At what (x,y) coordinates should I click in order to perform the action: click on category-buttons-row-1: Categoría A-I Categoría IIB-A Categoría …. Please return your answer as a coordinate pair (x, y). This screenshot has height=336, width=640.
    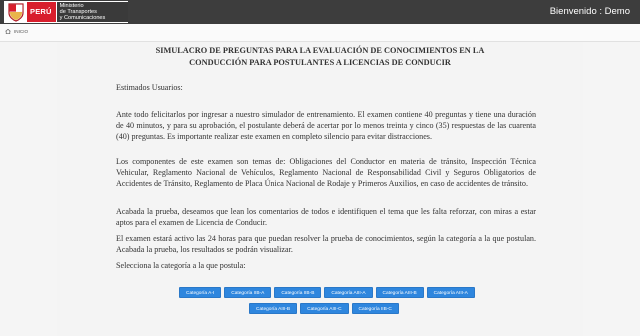
    Looking at the image, I should click on (327, 292).